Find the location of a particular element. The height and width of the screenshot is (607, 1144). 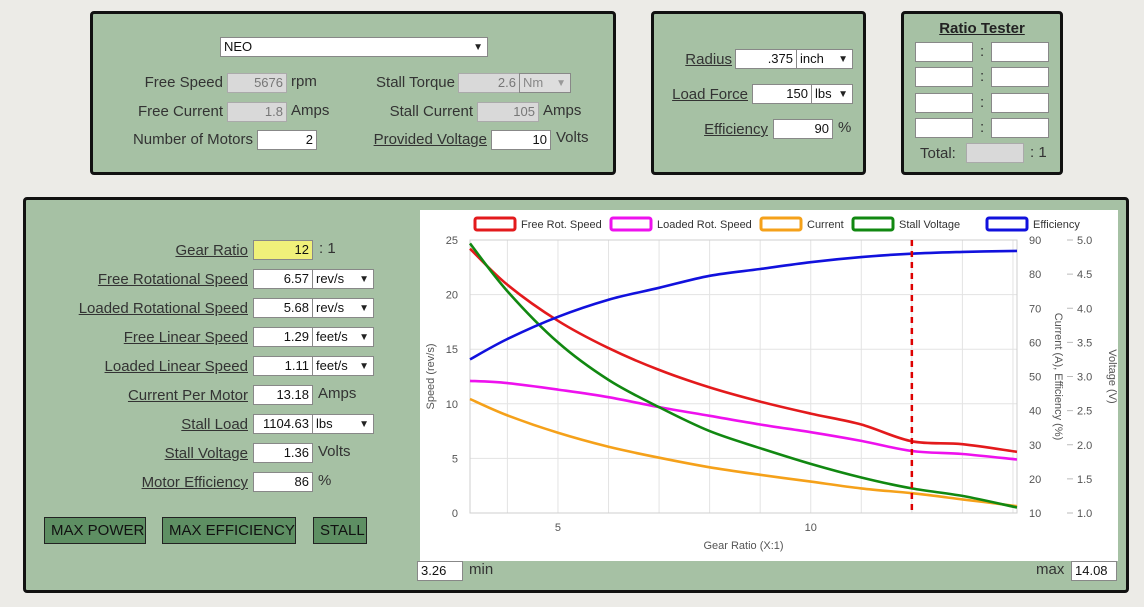

stall-voltage-label: Stall Voltage is located at coordinates (142, 453).